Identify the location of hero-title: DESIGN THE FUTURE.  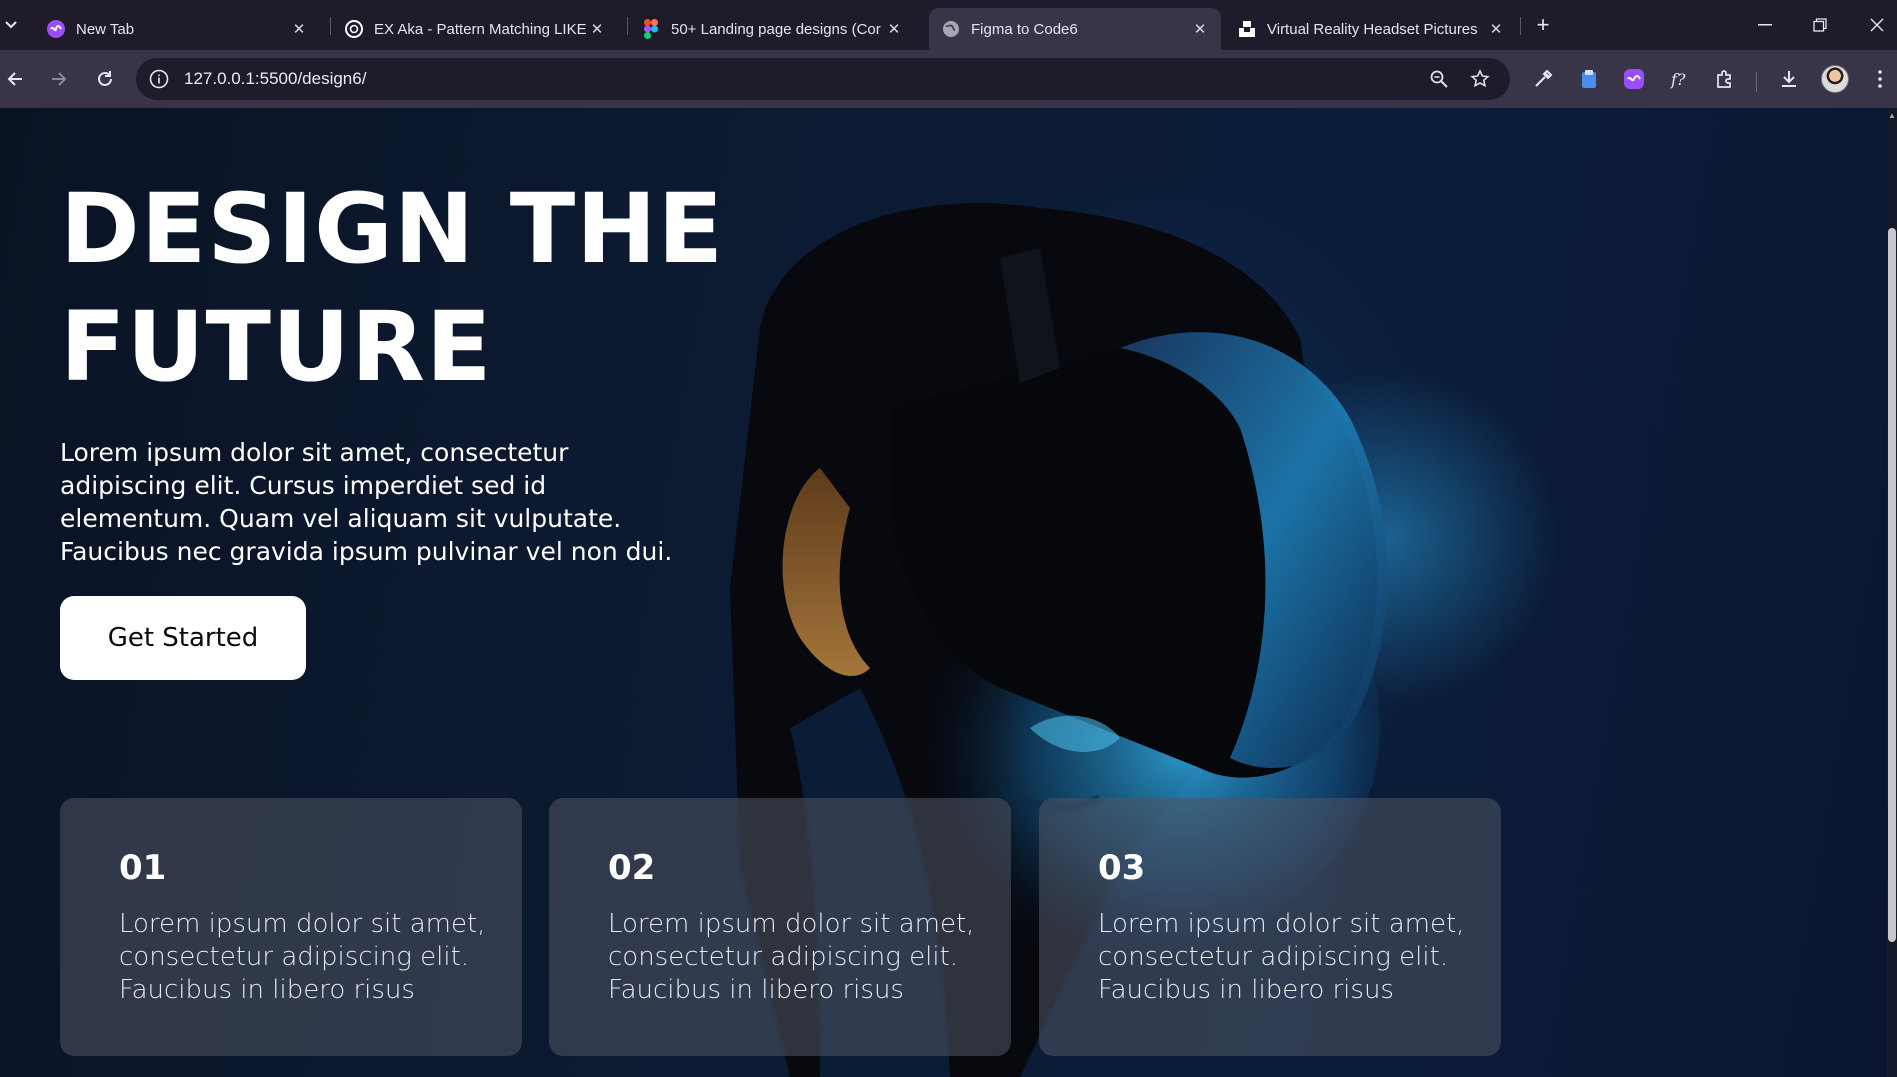
(420, 288).